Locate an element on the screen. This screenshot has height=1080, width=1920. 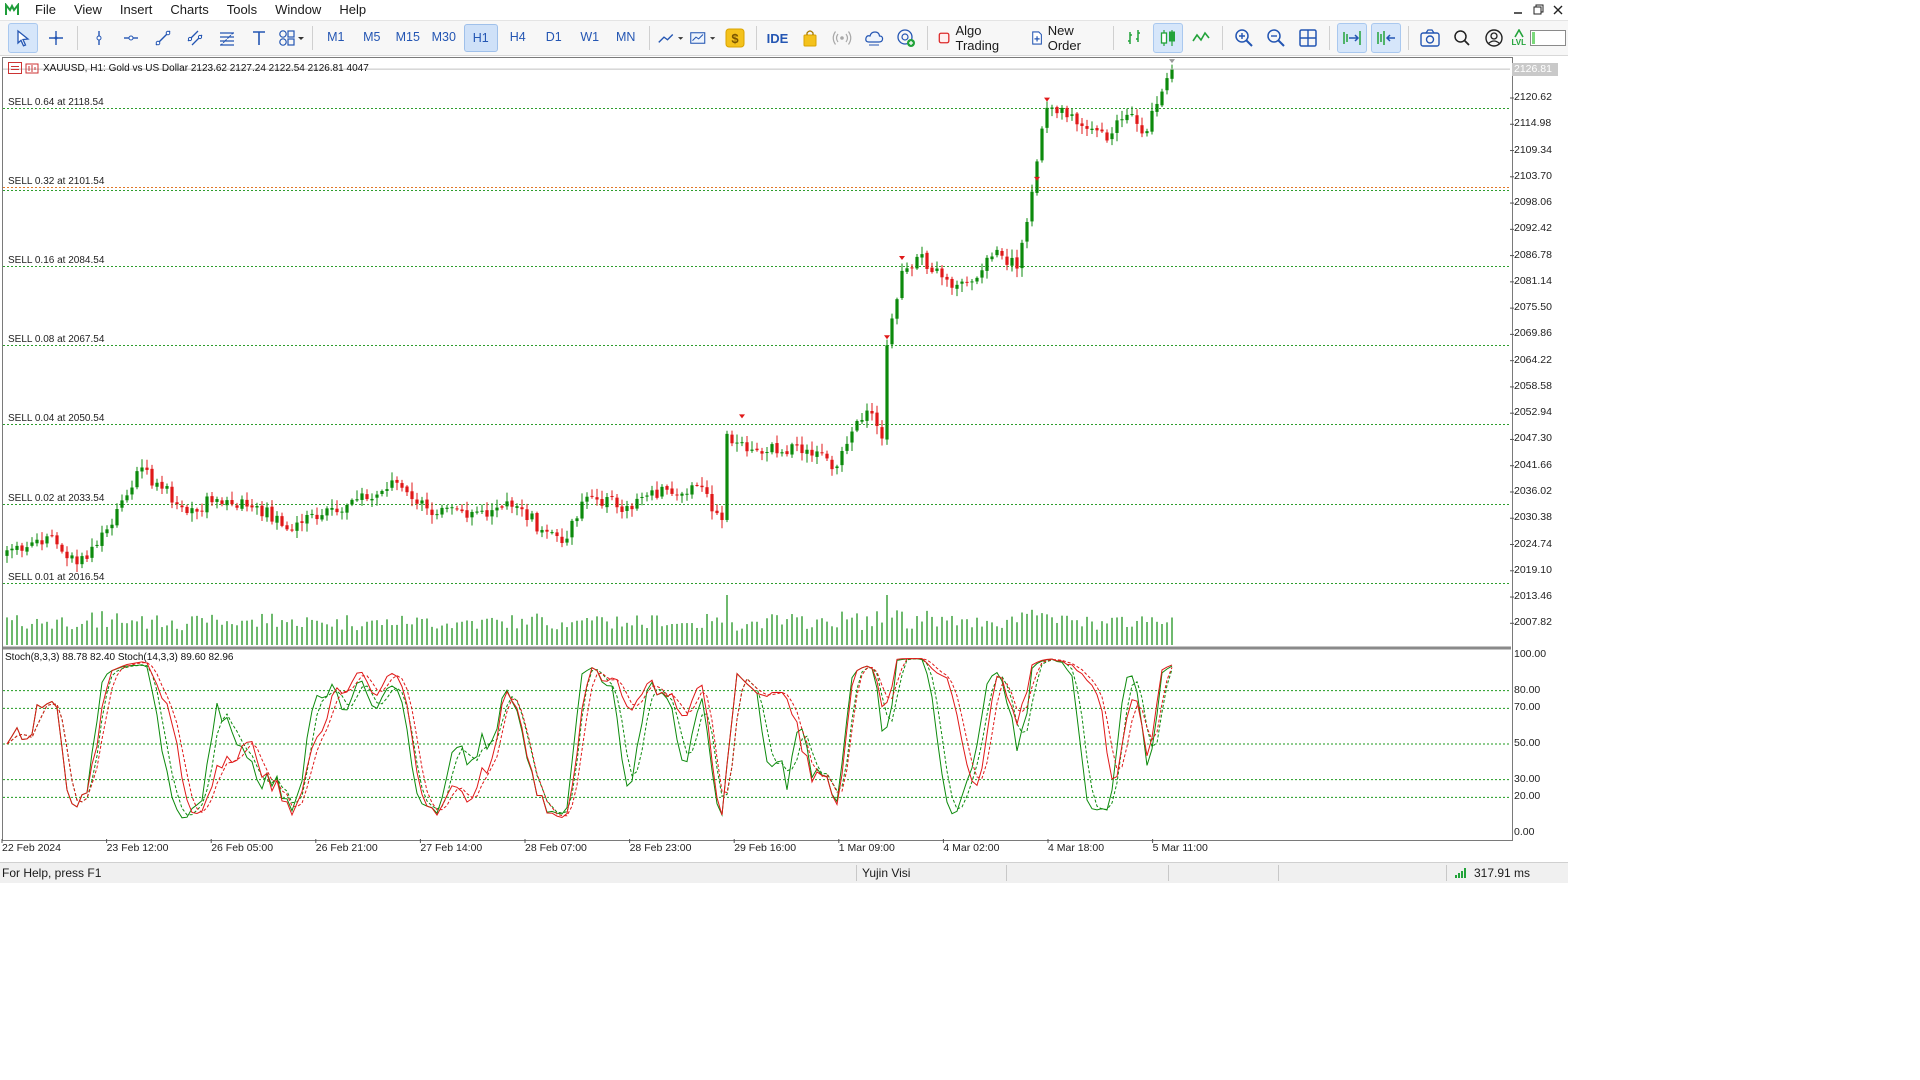
time-axis-label: 28 Feb 07:00 is located at coordinates (556, 848).